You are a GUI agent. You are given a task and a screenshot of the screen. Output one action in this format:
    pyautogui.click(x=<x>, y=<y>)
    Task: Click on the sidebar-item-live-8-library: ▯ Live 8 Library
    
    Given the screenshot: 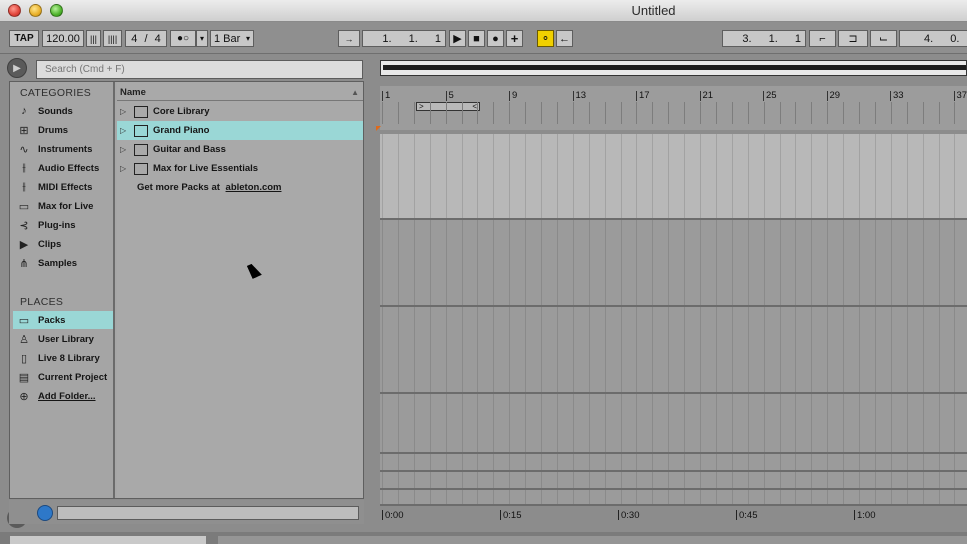 What is the action you would take?
    pyautogui.click(x=63, y=358)
    